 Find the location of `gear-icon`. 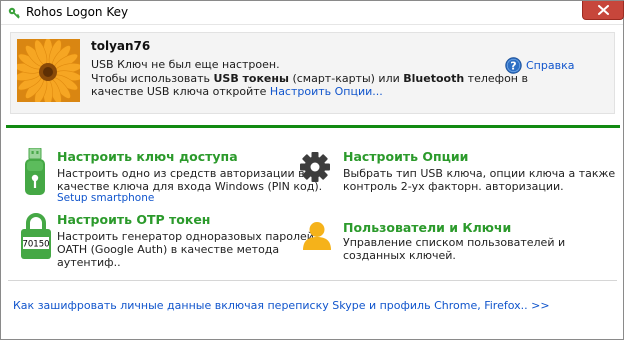

gear-icon is located at coordinates (315, 167).